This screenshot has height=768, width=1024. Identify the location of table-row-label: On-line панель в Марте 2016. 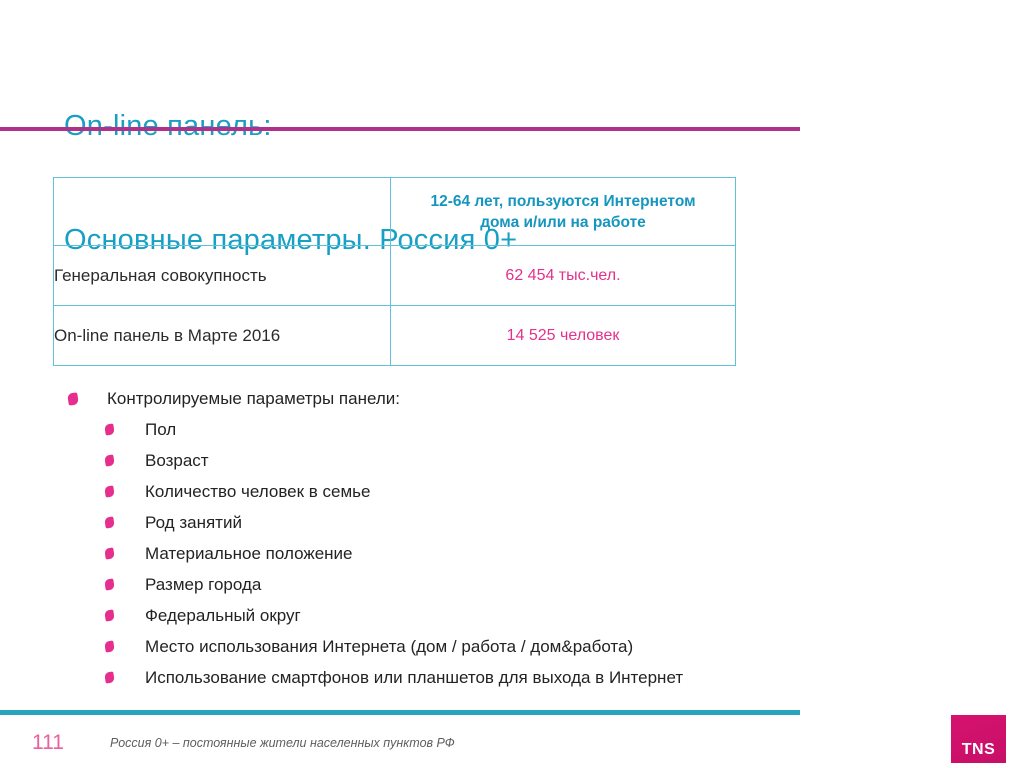
(222, 335).